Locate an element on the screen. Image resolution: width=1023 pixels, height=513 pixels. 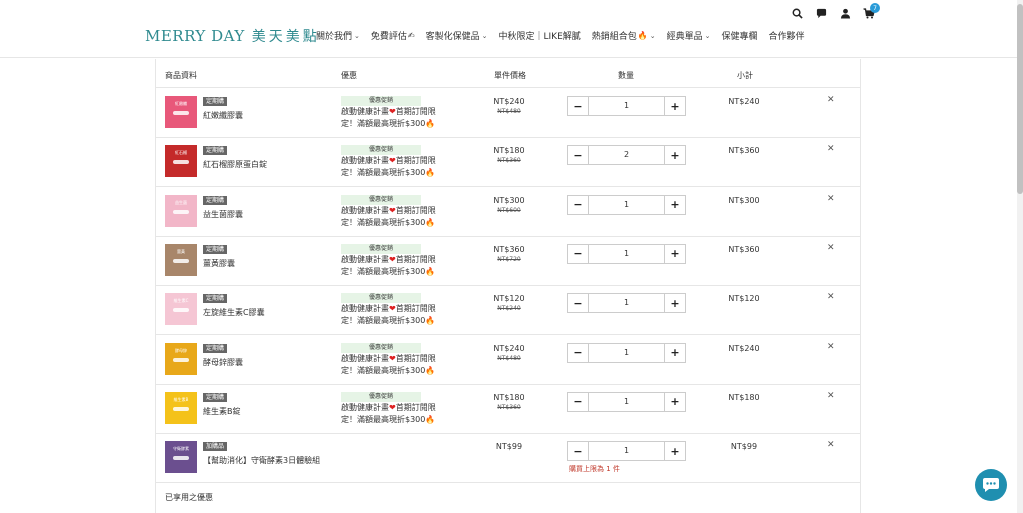
nav-item-2: 客製化保健品 ⌄ is located at coordinates (457, 36).